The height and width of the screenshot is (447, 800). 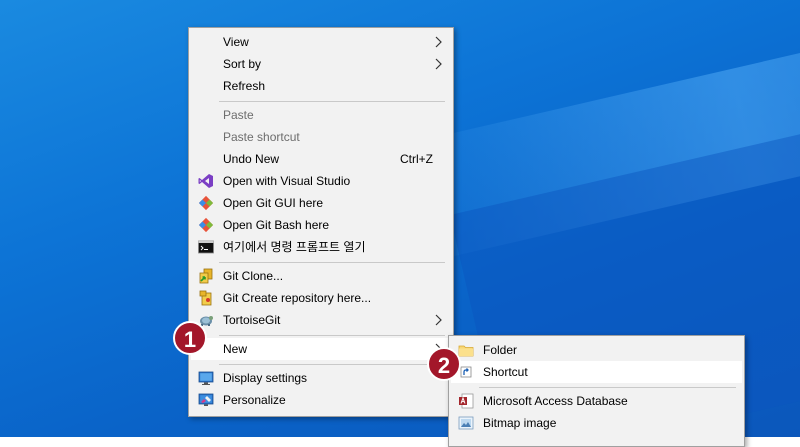 What do you see at coordinates (555, 401) in the screenshot?
I see `submenu-item-label: Microsoft Access Database` at bounding box center [555, 401].